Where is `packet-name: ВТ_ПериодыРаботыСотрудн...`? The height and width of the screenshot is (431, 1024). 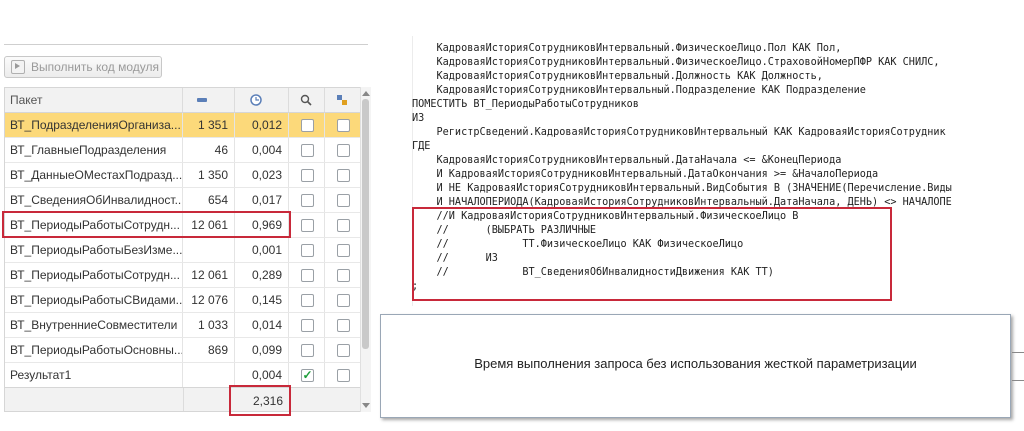
packet-name: ВТ_ПериодыРаботыСотрудн... is located at coordinates (94, 275).